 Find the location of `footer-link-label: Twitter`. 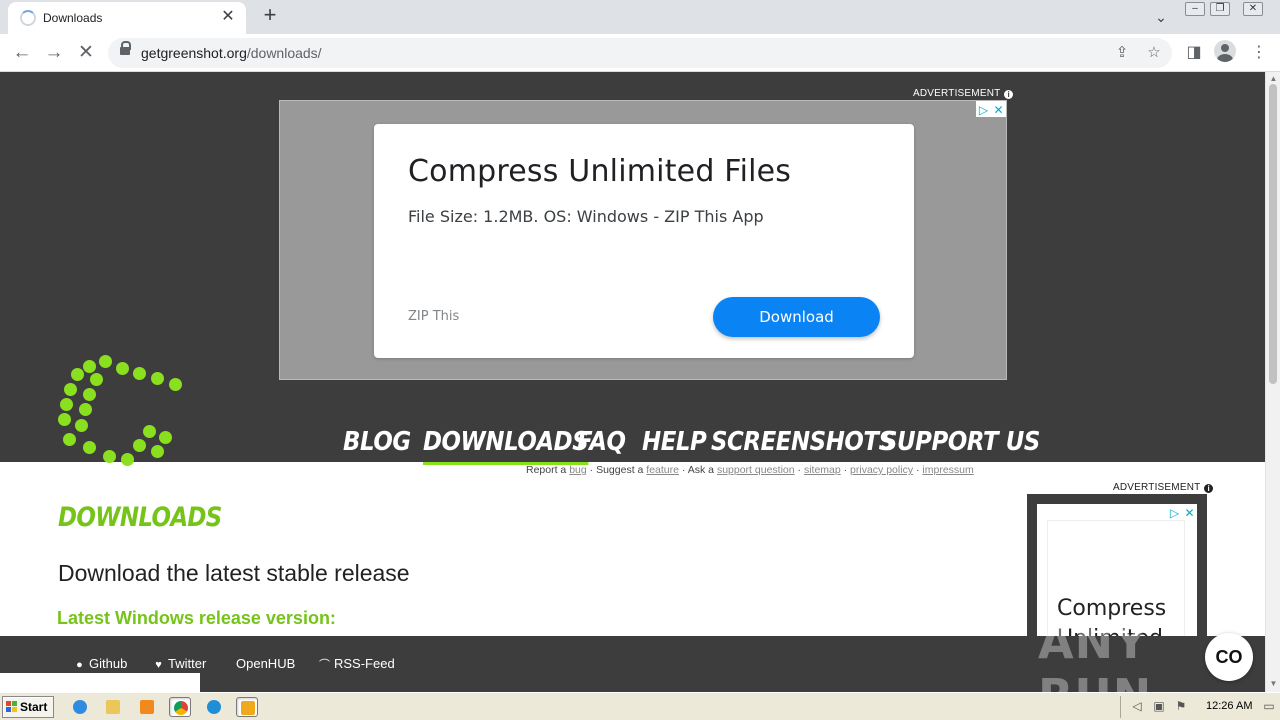

footer-link-label: Twitter is located at coordinates (187, 663).